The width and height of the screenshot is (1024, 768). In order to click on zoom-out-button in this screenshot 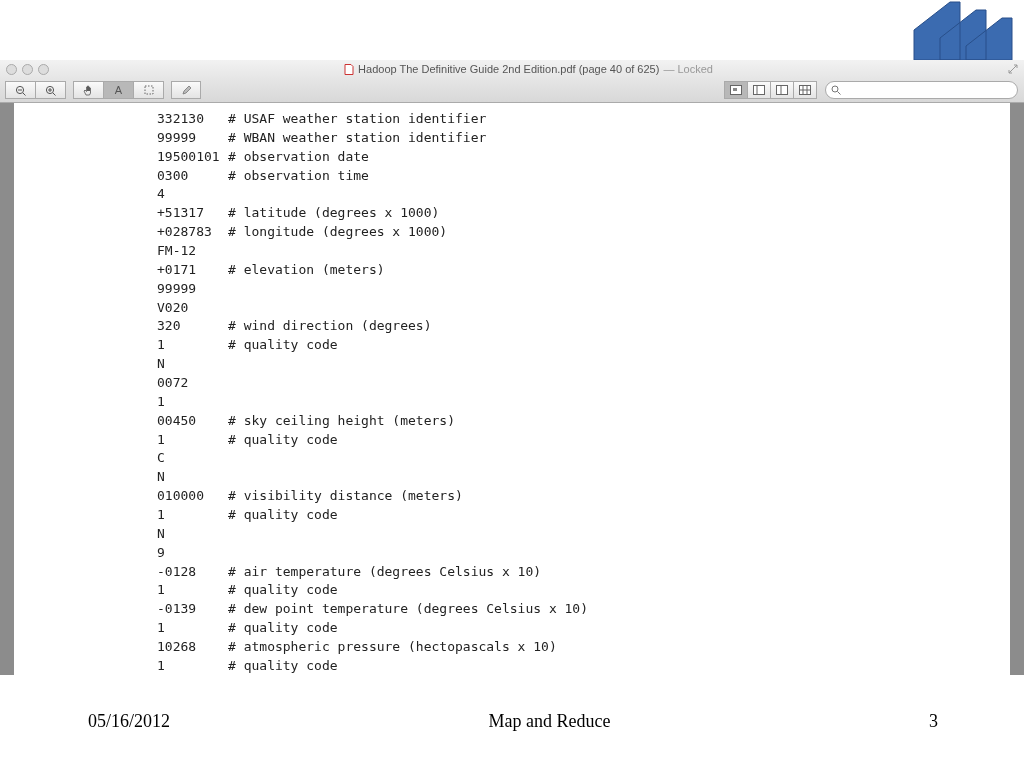, I will do `click(20, 90)`.